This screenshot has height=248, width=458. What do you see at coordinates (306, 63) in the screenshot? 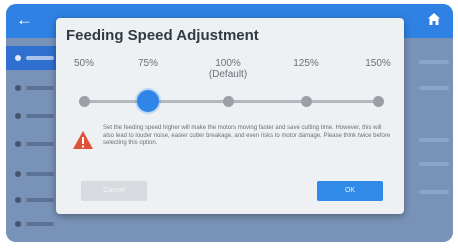
I see `speed-option-125: 125%` at bounding box center [306, 63].